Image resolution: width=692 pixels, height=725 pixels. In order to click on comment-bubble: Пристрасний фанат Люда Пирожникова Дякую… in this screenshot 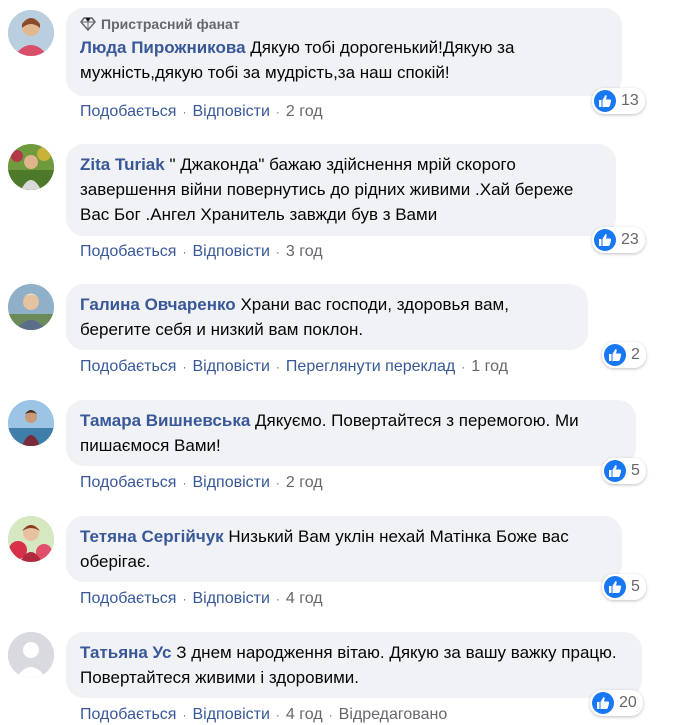, I will do `click(344, 52)`.